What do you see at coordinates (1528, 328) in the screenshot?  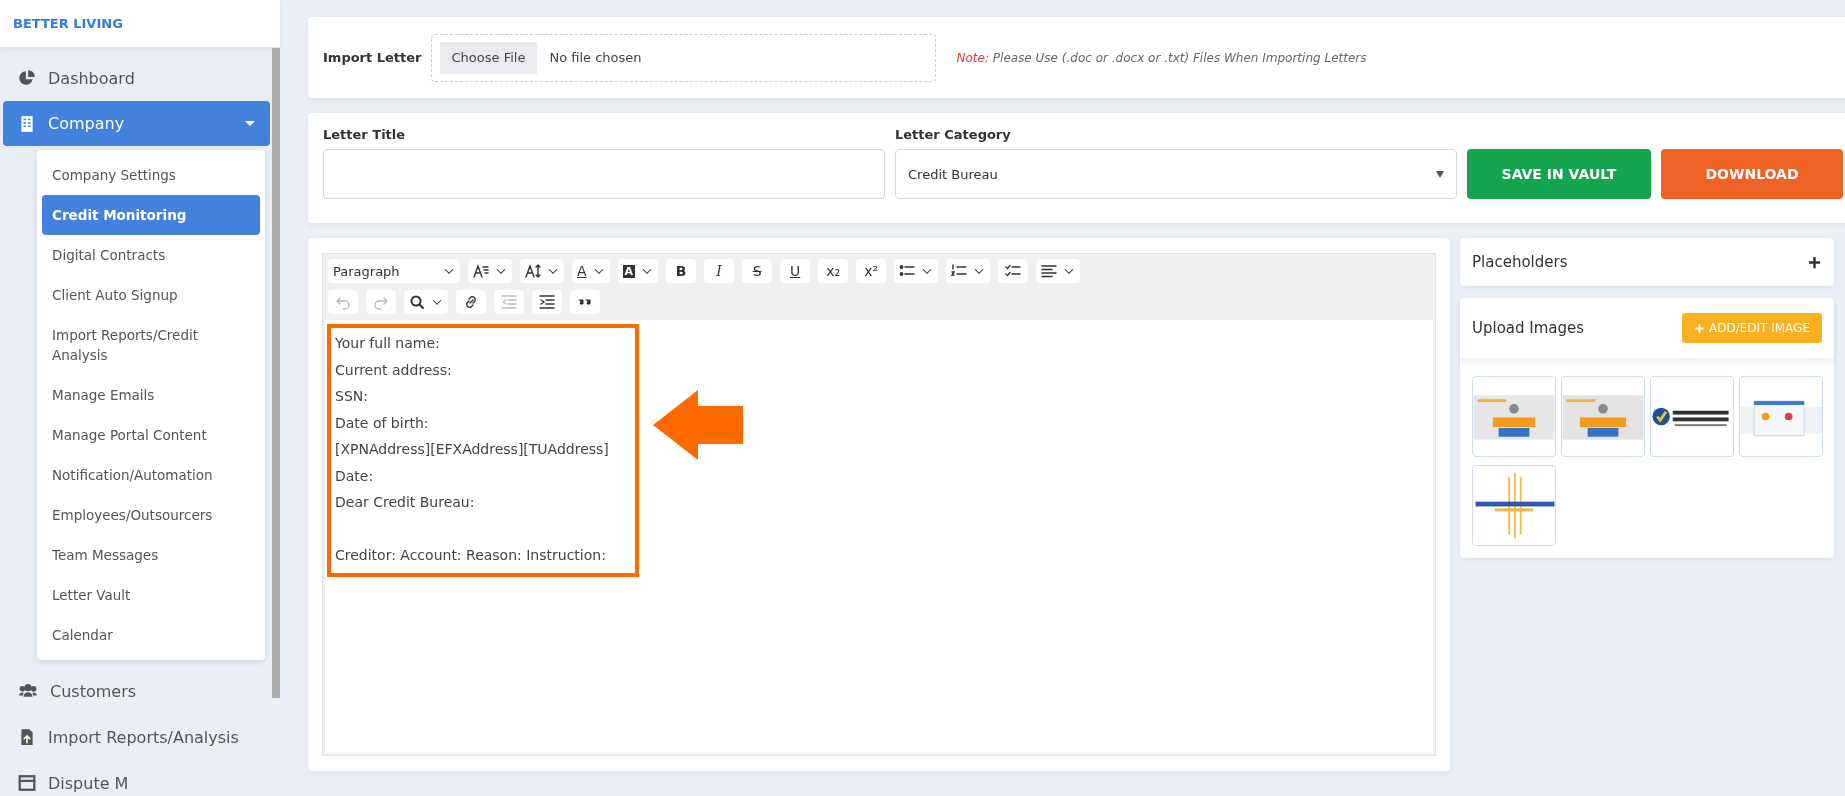 I see `panel-title: Upload Images` at bounding box center [1528, 328].